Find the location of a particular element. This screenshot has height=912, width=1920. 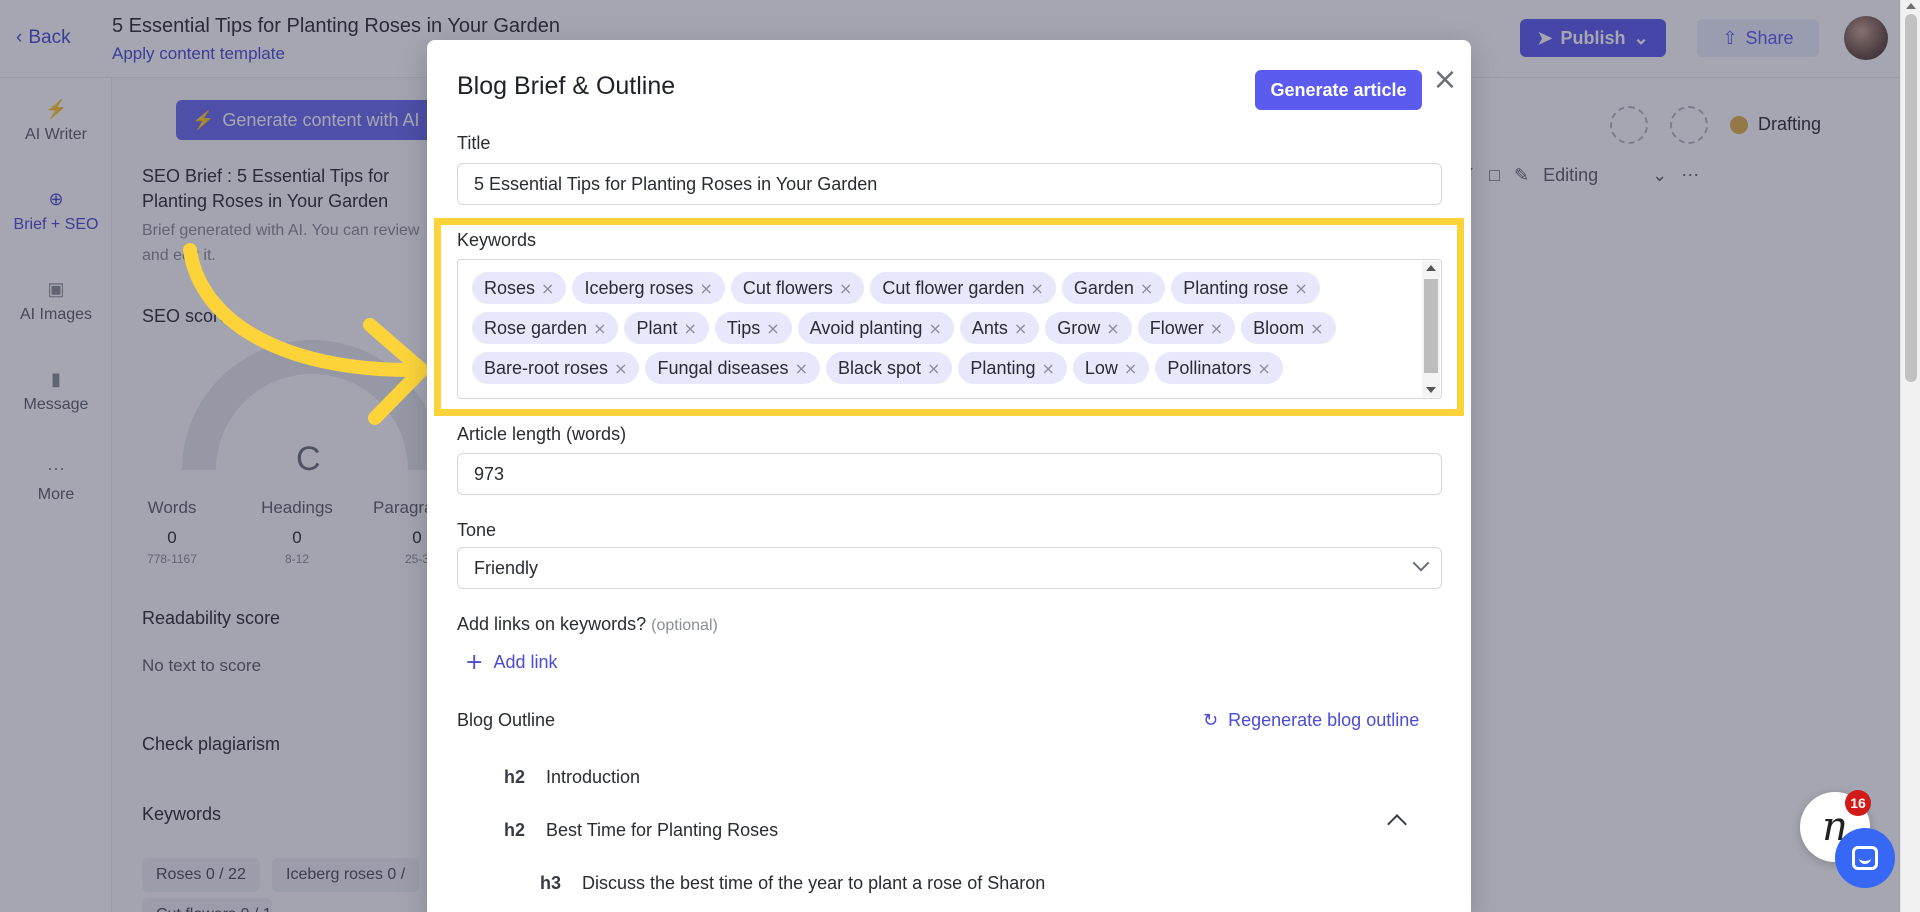

add-link-label: Add link is located at coordinates (525, 662).